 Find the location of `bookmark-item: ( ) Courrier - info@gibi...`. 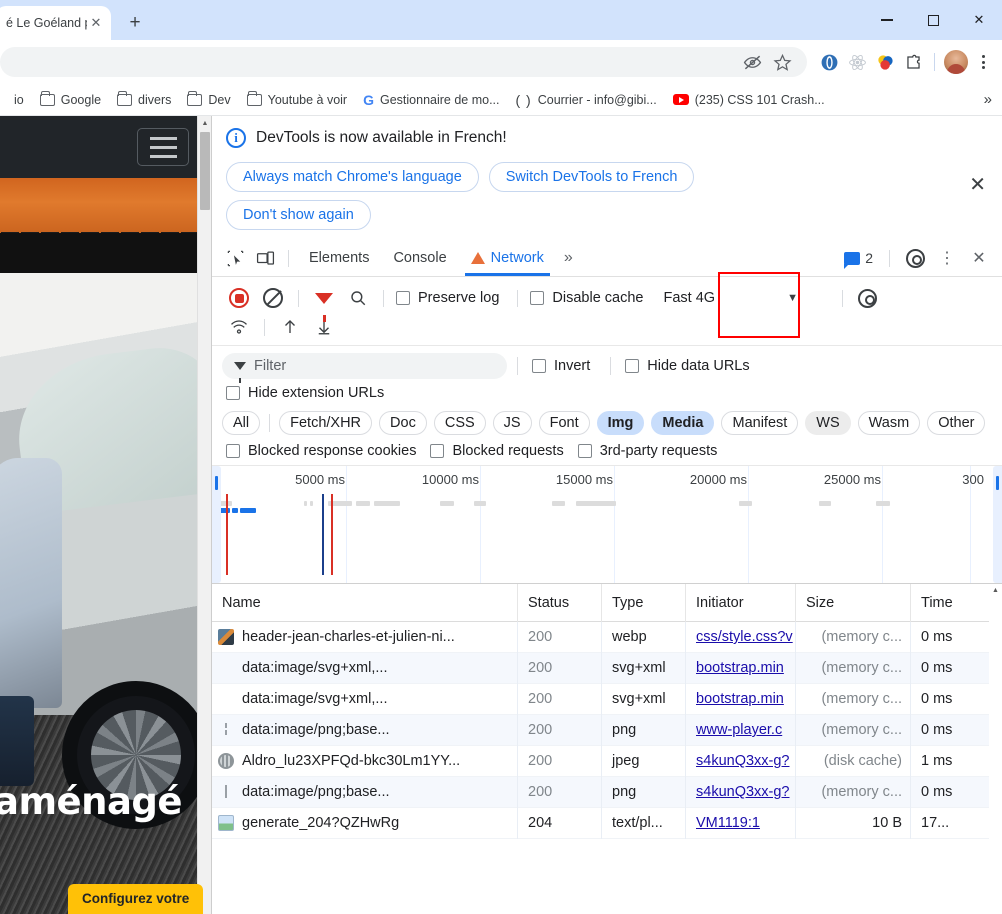

bookmark-item: ( ) Courrier - info@gibi... is located at coordinates (586, 100).